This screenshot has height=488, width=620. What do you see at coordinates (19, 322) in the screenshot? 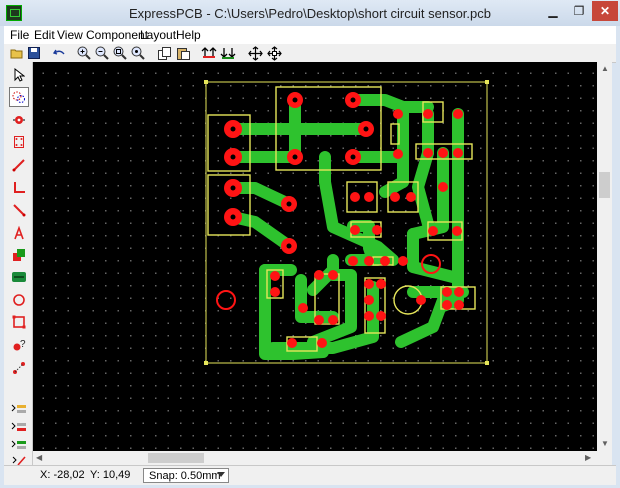
I see `rectangle-tool-icon` at bounding box center [19, 322].